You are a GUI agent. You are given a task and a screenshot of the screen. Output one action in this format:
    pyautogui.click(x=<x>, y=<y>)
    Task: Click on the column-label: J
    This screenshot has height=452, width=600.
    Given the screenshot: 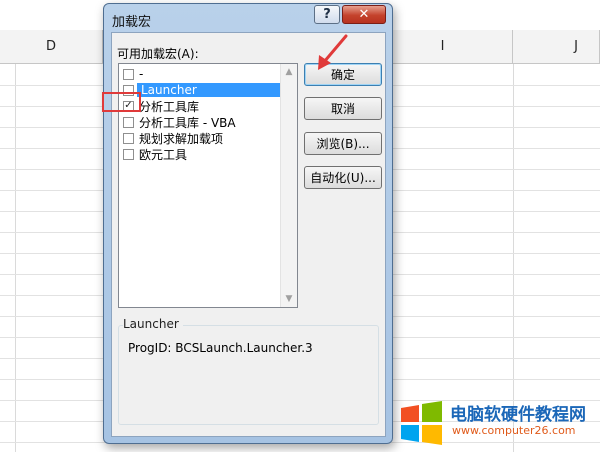 What is the action you would take?
    pyautogui.click(x=576, y=46)
    